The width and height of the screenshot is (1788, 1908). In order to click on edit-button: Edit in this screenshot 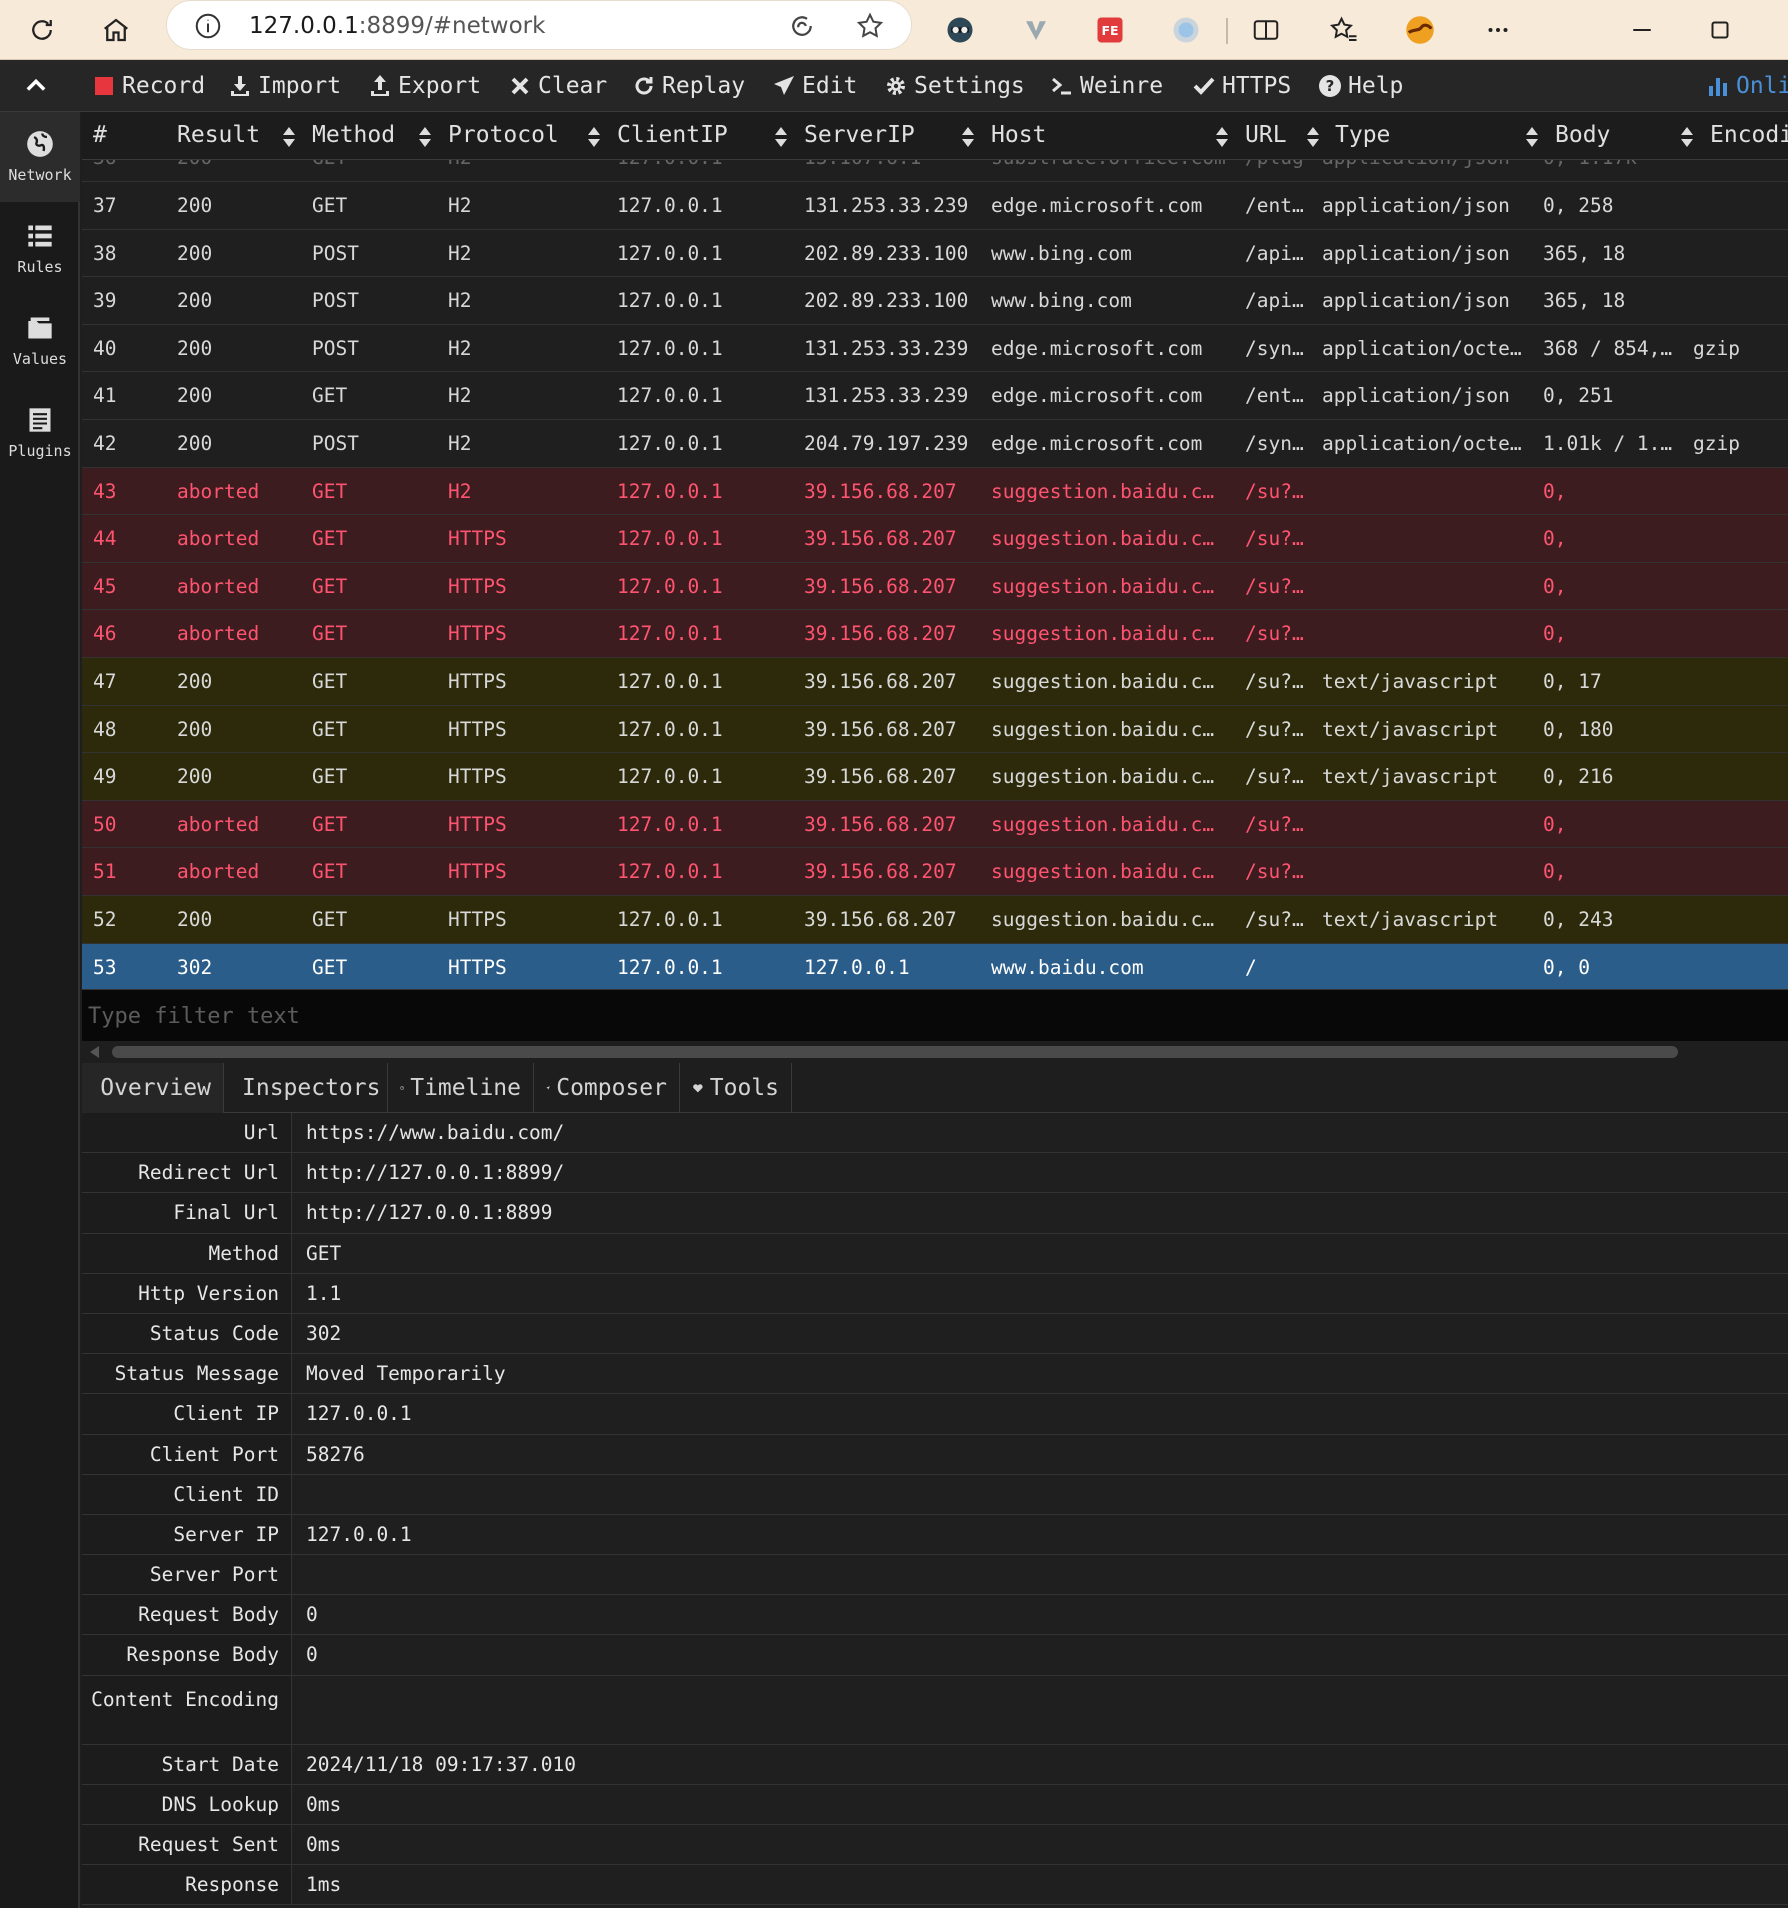, I will do `click(814, 86)`.